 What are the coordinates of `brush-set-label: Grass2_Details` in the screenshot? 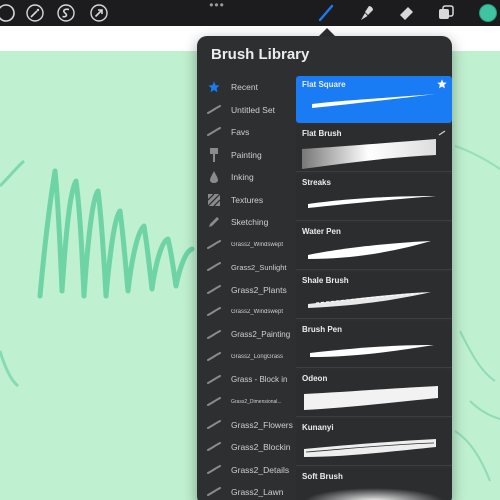 It's located at (260, 469).